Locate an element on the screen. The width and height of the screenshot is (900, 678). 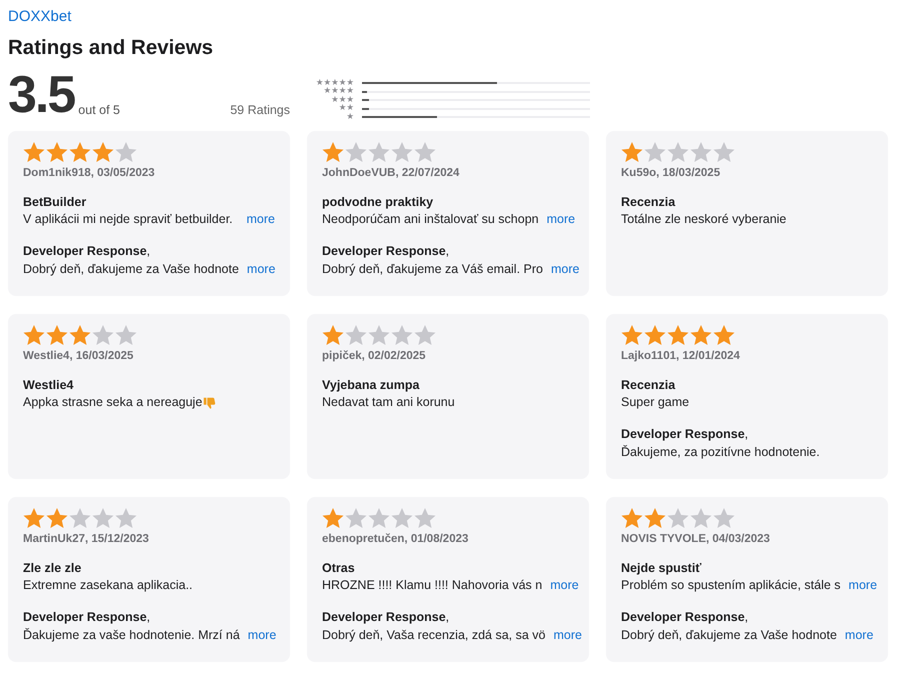
response-text: Dobrý deň, ďakujeme za Váš email. Pro is located at coordinates (432, 270).